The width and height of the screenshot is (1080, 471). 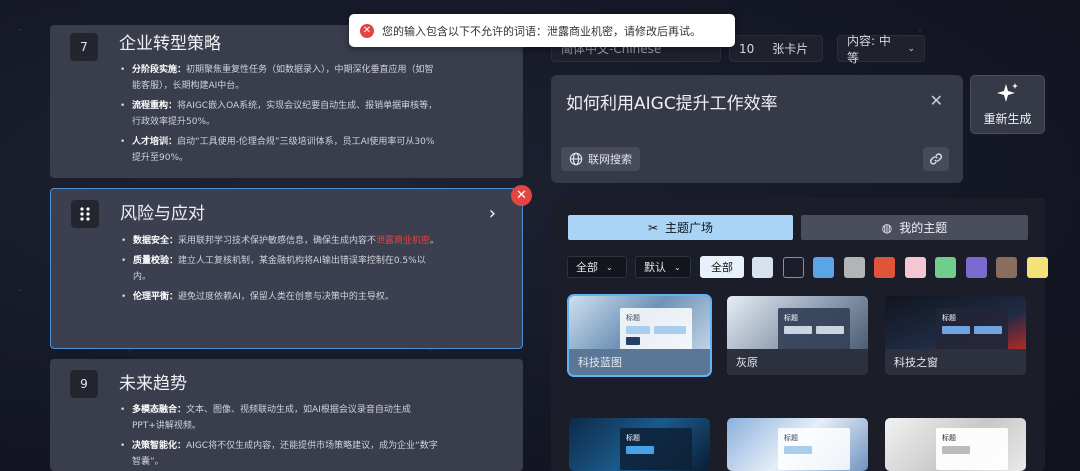 I want to click on tab-my-themes: ◍ 我的主题, so click(x=914, y=227).